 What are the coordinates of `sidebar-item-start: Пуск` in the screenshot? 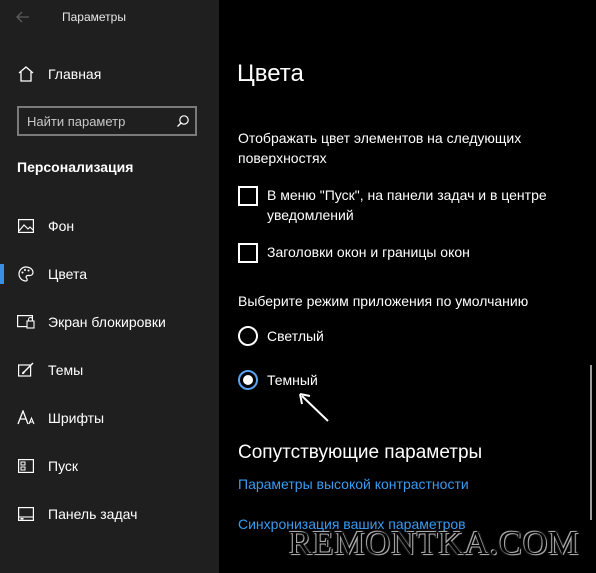 It's located at (109, 466).